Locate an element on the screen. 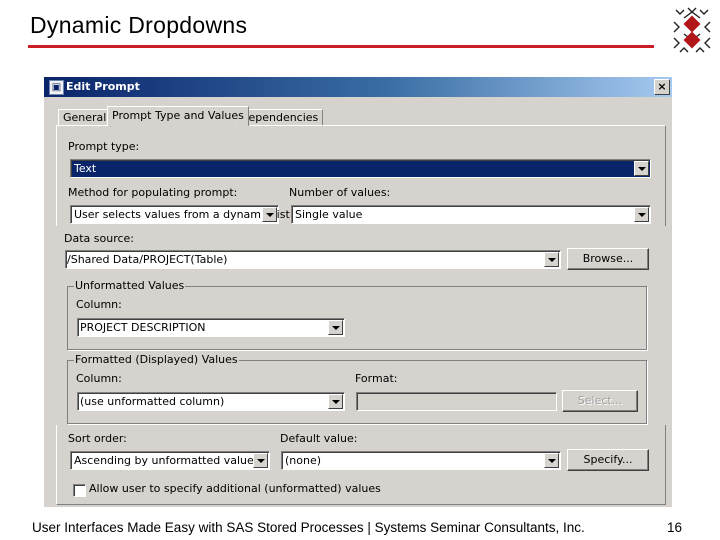 This screenshot has width=720, height=540. dialog-title: Edit Prompt is located at coordinates (103, 86).